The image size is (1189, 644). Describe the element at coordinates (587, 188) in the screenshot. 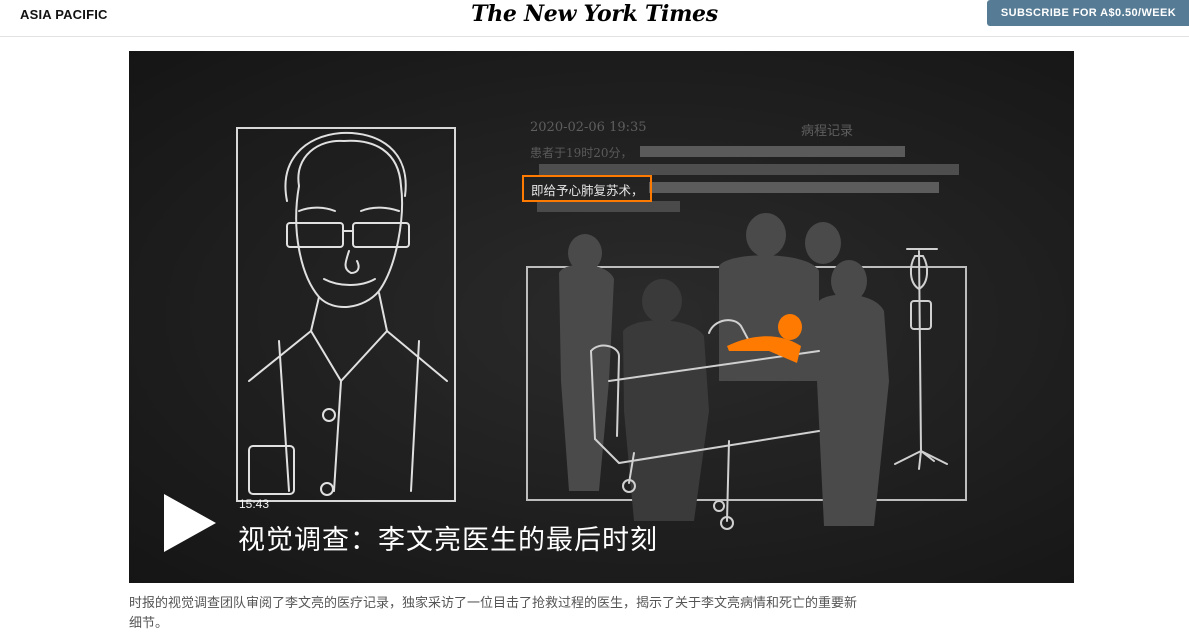

I see `record-highlight: 即给予心肺复苏术，` at that location.